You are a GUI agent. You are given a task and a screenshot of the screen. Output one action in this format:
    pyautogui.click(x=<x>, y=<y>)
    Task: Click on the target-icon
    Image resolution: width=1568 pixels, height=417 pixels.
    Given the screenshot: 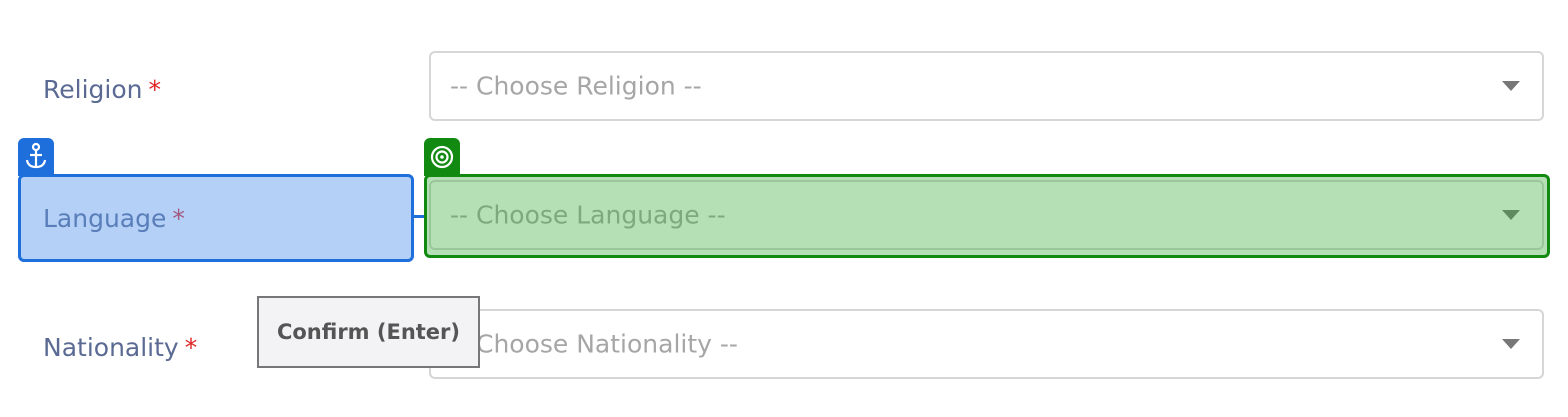 What is the action you would take?
    pyautogui.click(x=442, y=157)
    